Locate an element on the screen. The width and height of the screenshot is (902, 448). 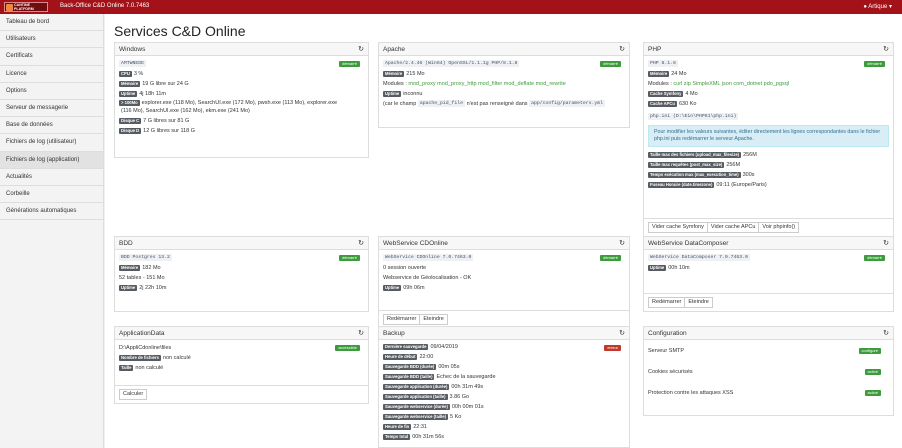
app-logo: CANTINE PLATFORM is located at coordinates (26, 7).